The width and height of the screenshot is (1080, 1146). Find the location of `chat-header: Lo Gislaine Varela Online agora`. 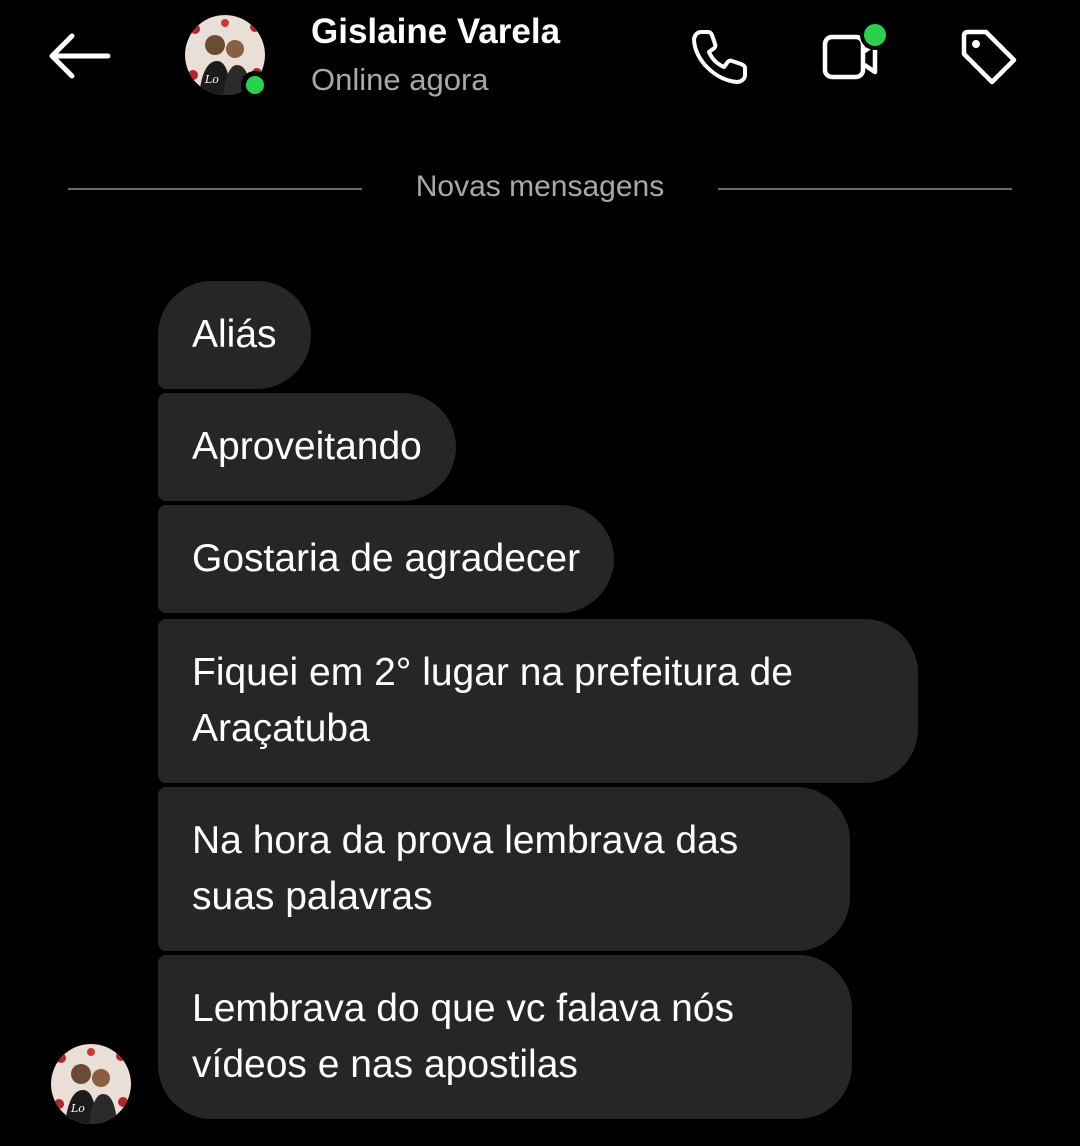

chat-header: Lo Gislaine Varela Online agora is located at coordinates (540, 60).